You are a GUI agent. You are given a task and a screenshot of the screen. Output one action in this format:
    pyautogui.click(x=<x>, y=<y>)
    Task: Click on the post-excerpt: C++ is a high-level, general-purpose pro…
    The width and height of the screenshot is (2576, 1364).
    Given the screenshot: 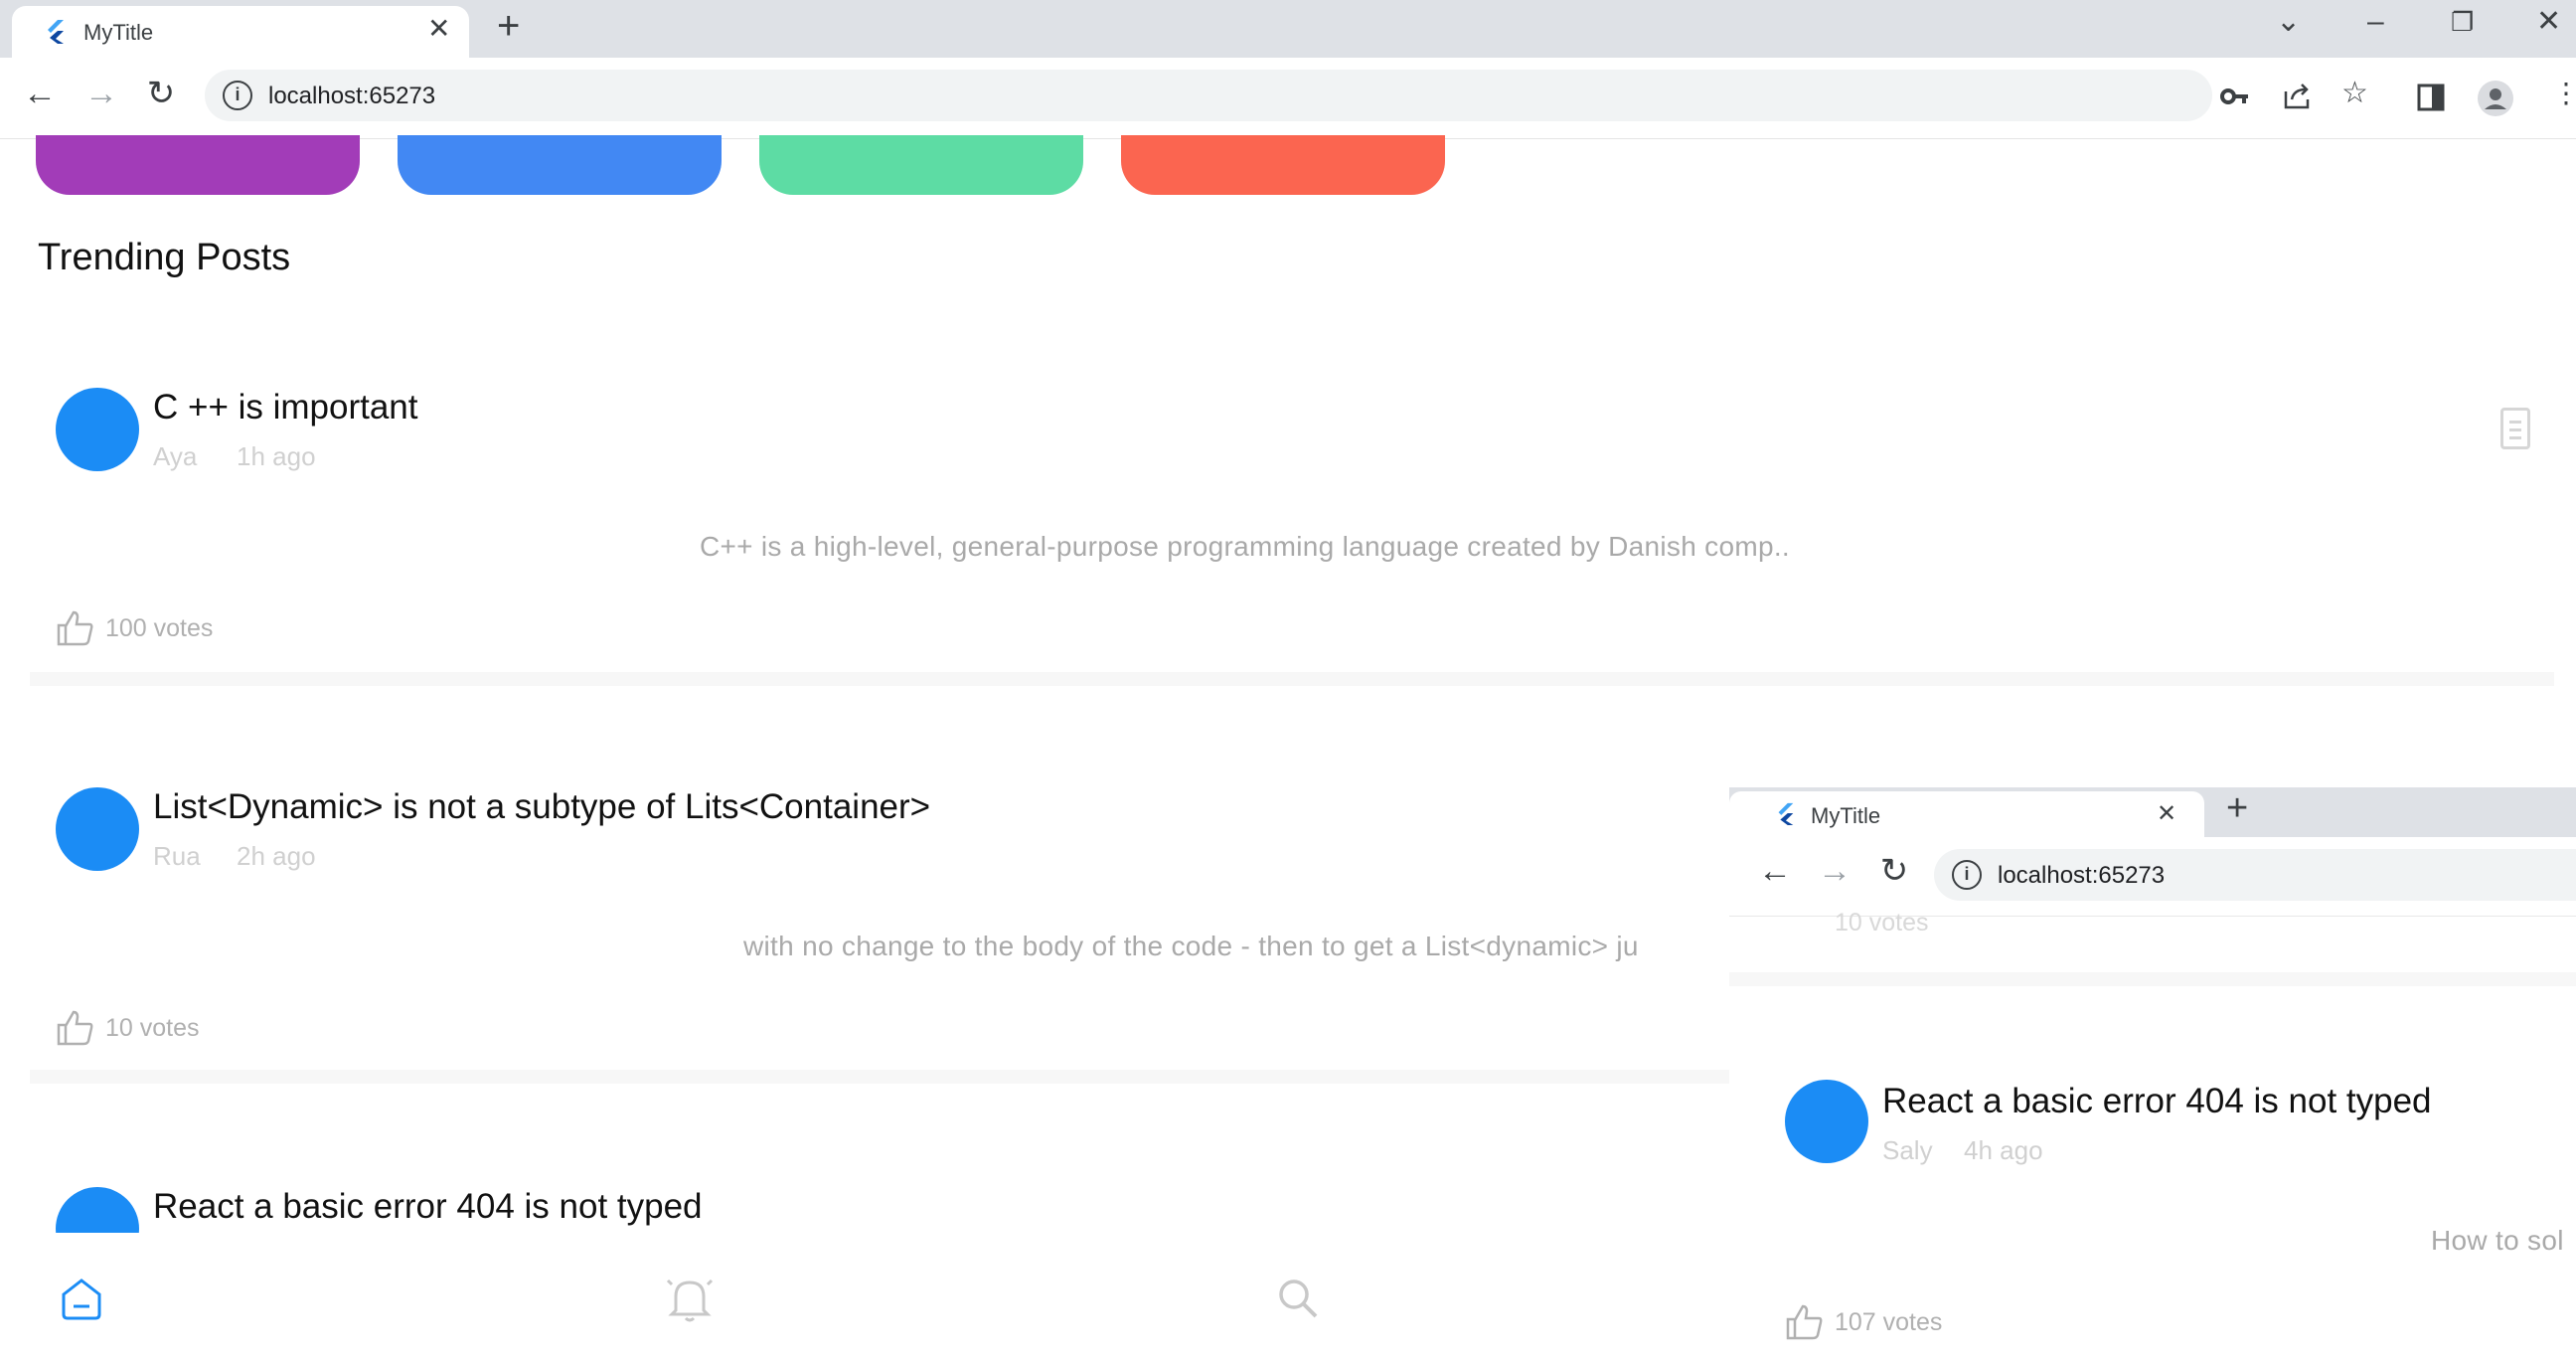 What is the action you would take?
    pyautogui.click(x=1245, y=546)
    